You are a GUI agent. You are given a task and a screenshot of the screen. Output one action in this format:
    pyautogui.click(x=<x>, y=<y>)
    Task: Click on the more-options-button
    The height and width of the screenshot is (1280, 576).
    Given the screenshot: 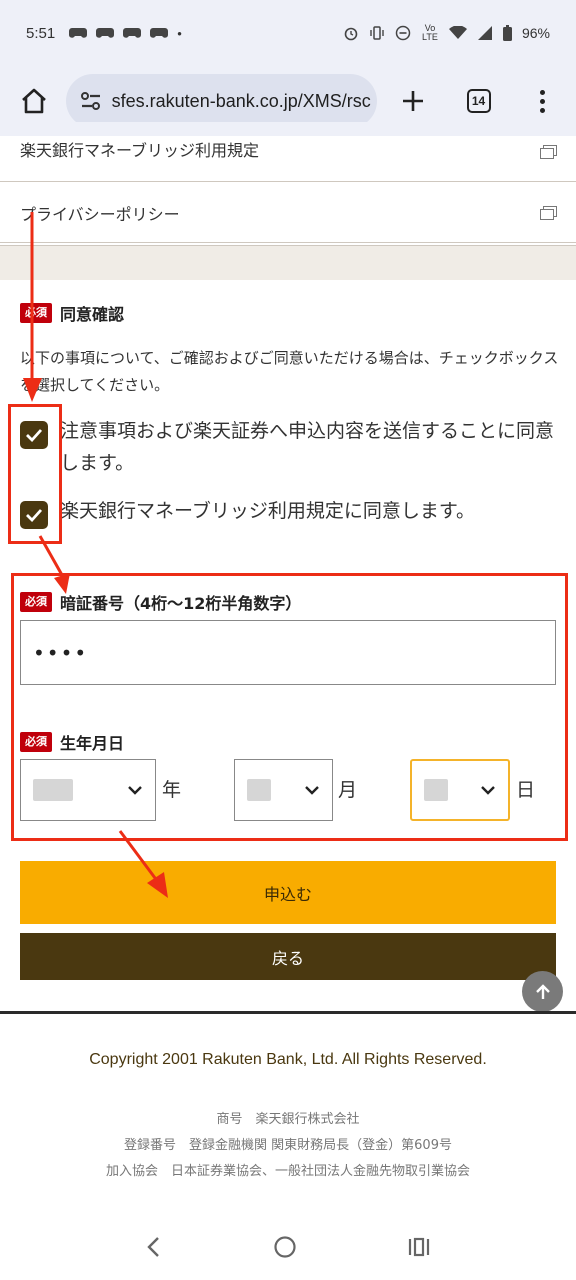 What is the action you would take?
    pyautogui.click(x=542, y=101)
    